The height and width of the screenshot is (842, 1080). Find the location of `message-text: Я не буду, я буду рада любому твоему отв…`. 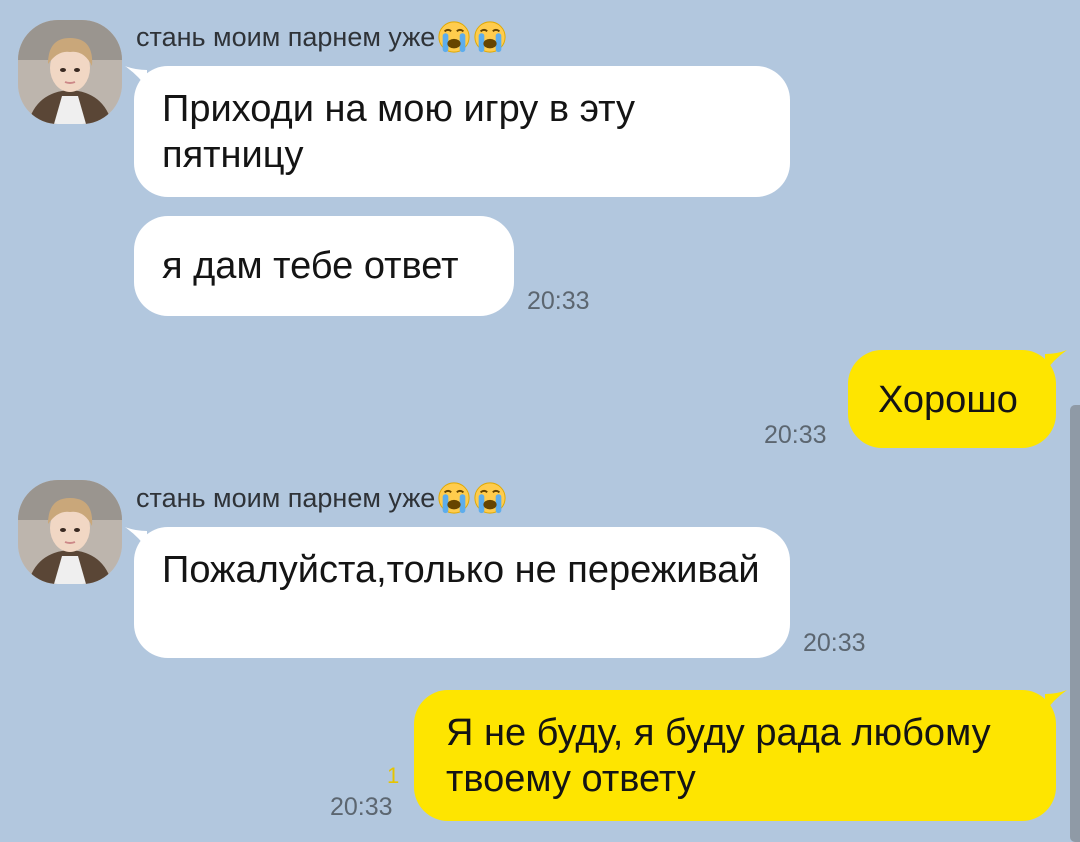

message-text: Я не буду, я буду рада любому твоему отв… is located at coordinates (718, 756).